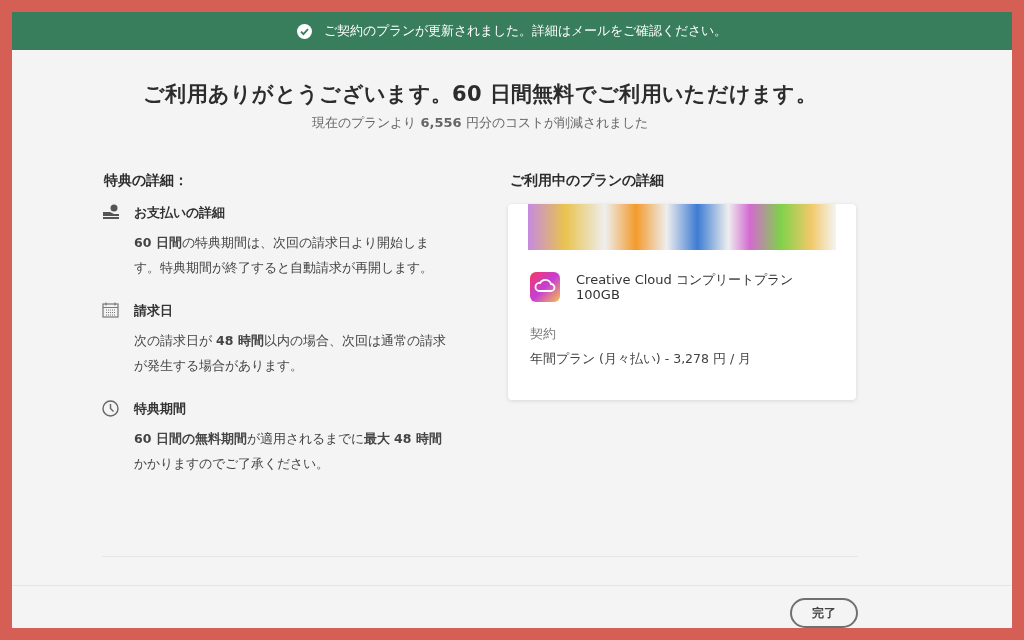 Image resolution: width=1024 pixels, height=640 pixels. What do you see at coordinates (641, 359) in the screenshot?
I see `contract-value: 年間プラン (月々払い) - 3,278 円 / 月` at bounding box center [641, 359].